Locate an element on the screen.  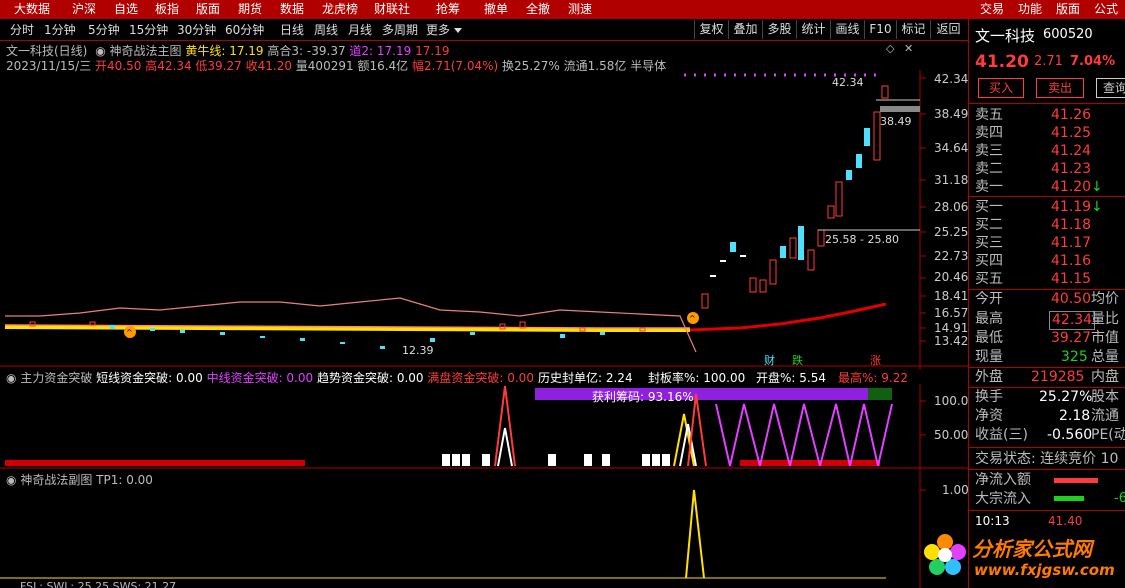
quote-pct: 7.04% is located at coordinates (1093, 61).